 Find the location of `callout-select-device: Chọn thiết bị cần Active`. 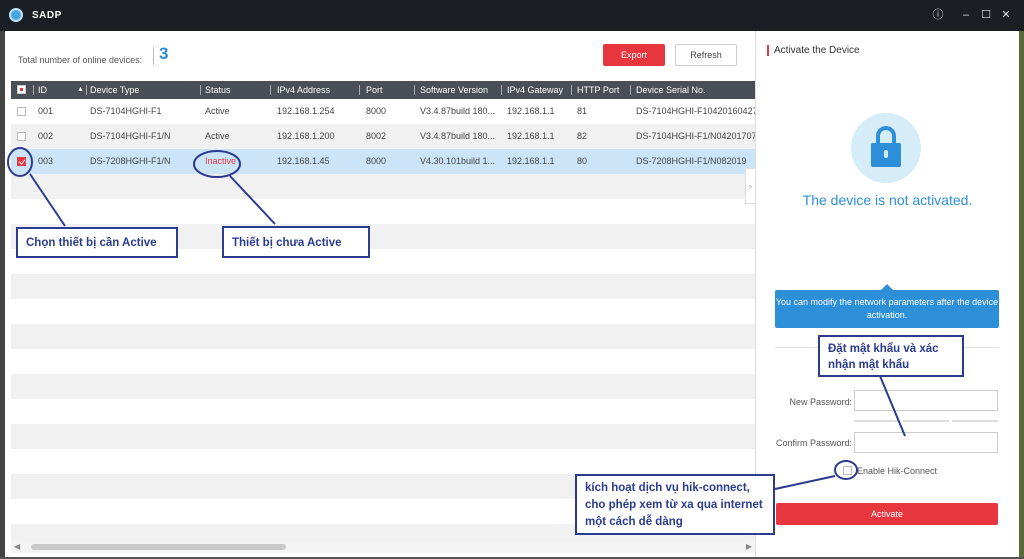

callout-select-device: Chọn thiết bị cần Active is located at coordinates (97, 242).